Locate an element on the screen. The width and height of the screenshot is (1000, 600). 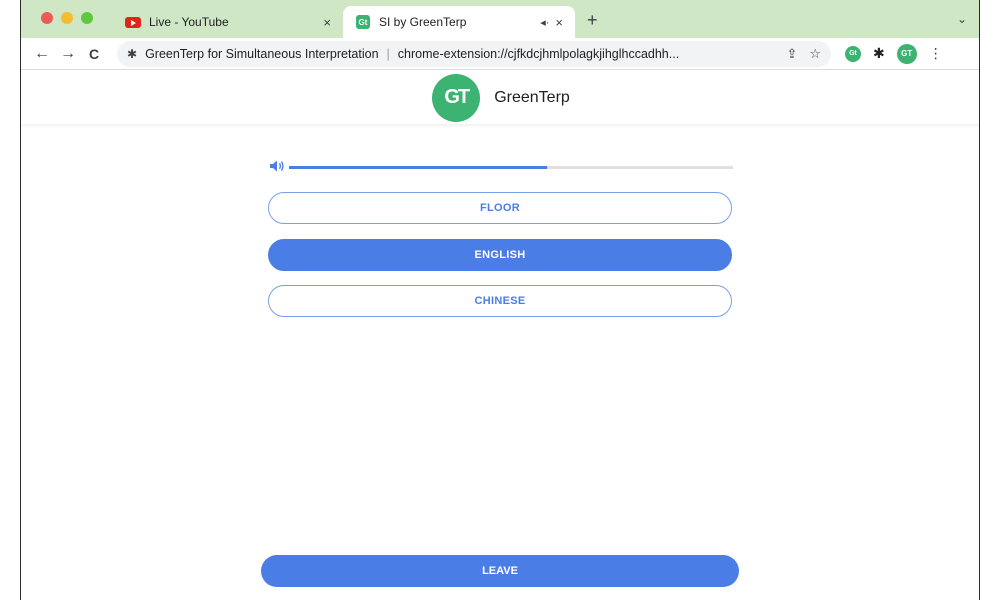
window-controls is located at coordinates (67, 18).